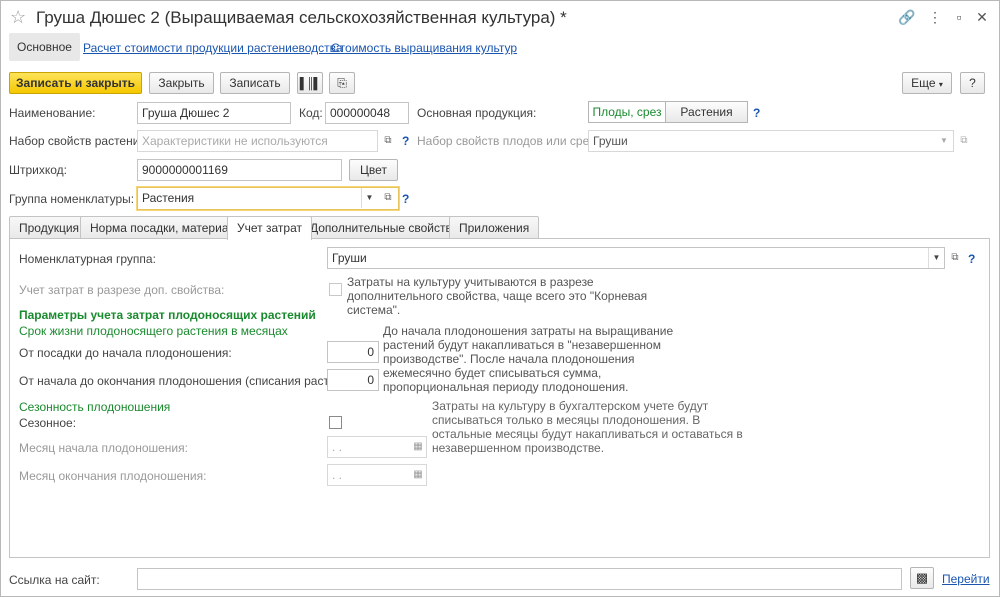 The image size is (1000, 597). What do you see at coordinates (168, 198) in the screenshot?
I see `group-value: Растения` at bounding box center [168, 198].